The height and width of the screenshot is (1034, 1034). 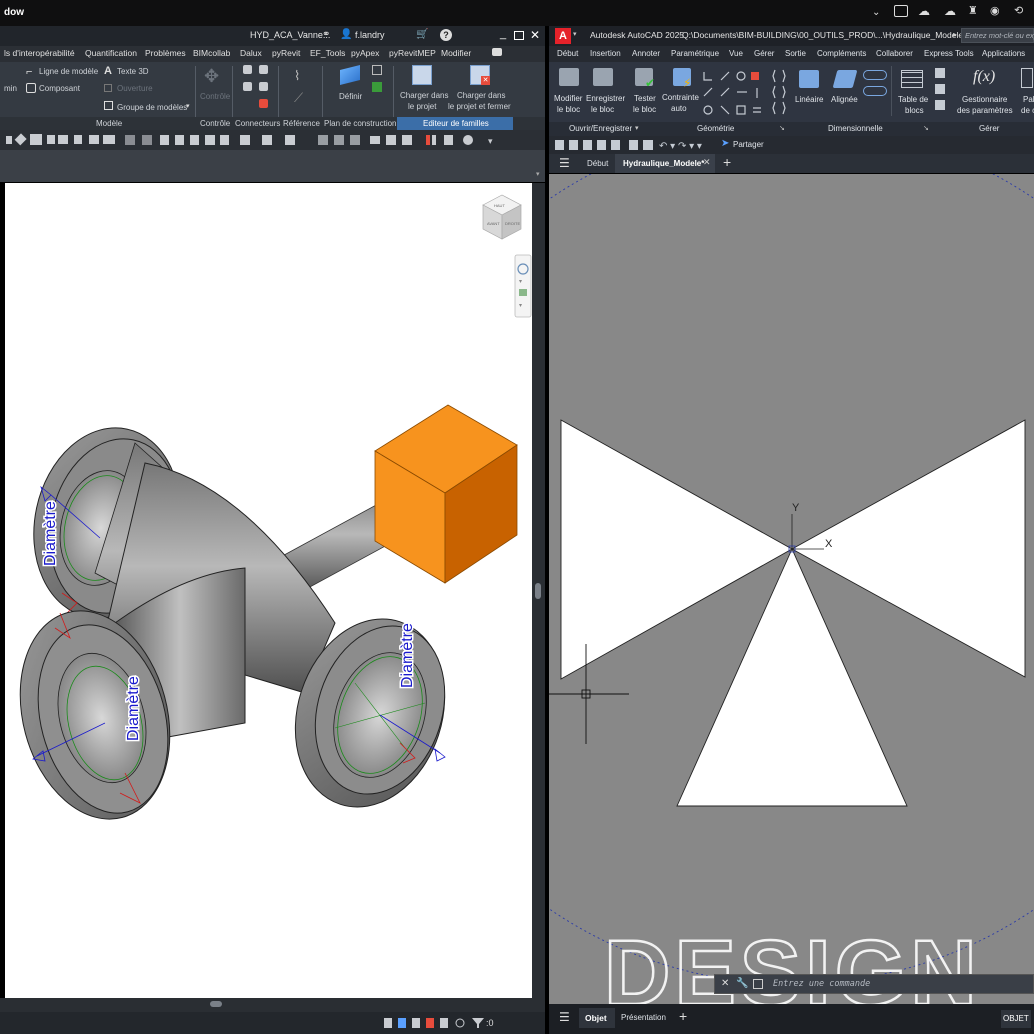 I want to click on charger-projet-label-1: Charger dans, so click(x=424, y=95).